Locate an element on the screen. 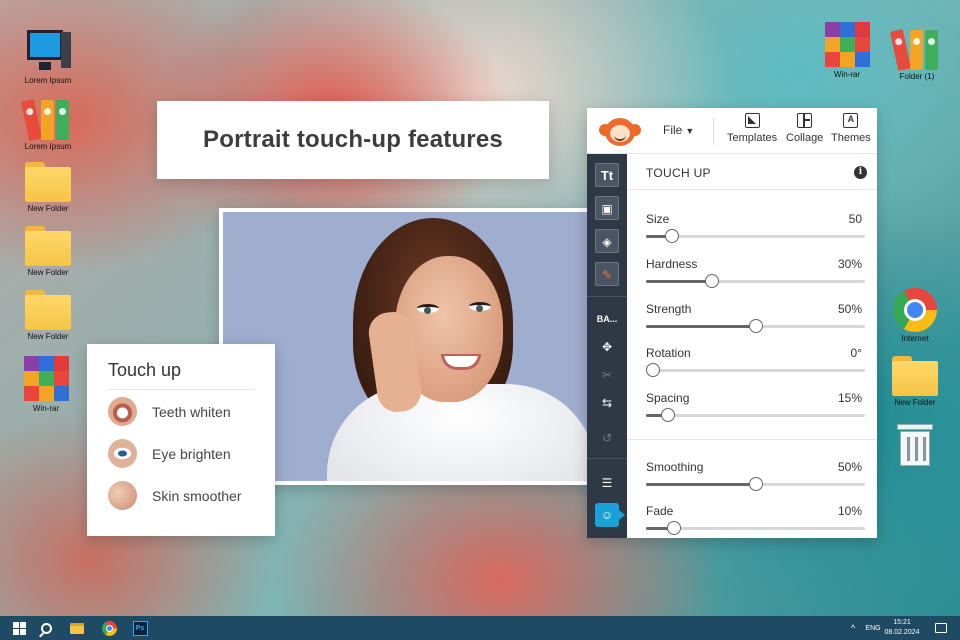  slider-label: Size is located at coordinates (658, 219).